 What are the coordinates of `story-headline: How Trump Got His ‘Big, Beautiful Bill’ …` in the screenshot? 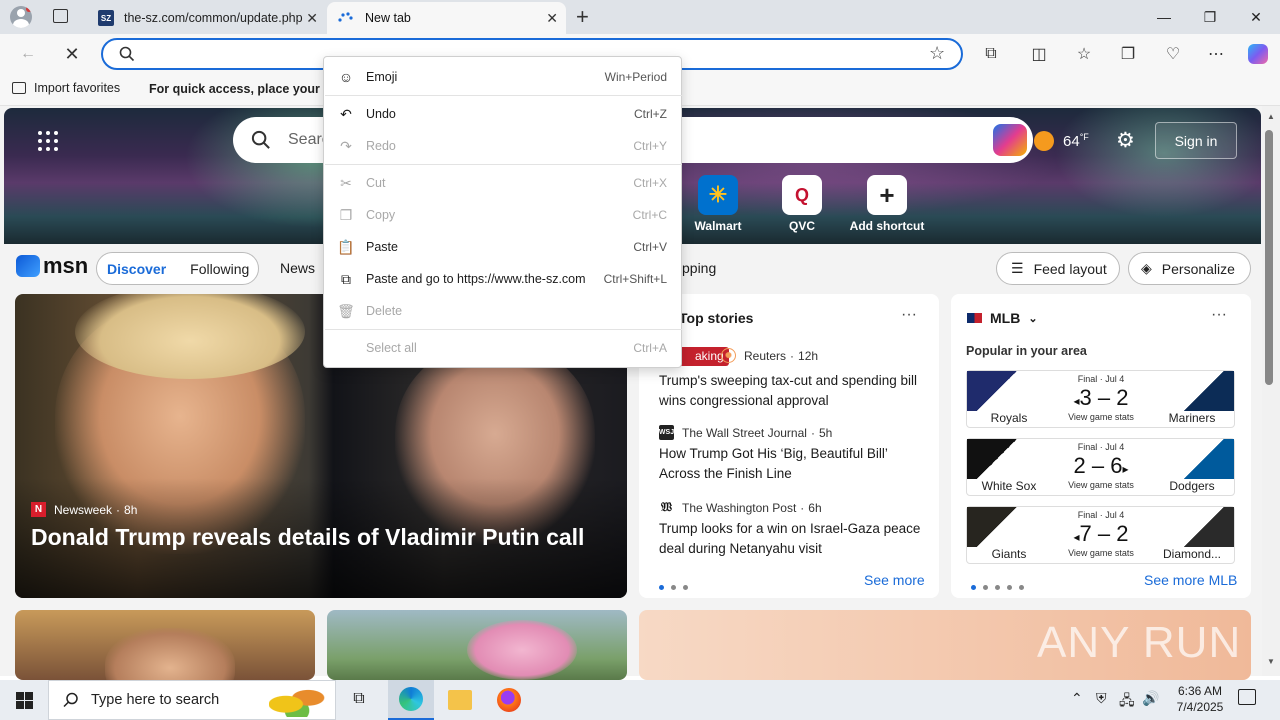 It's located at (792, 464).